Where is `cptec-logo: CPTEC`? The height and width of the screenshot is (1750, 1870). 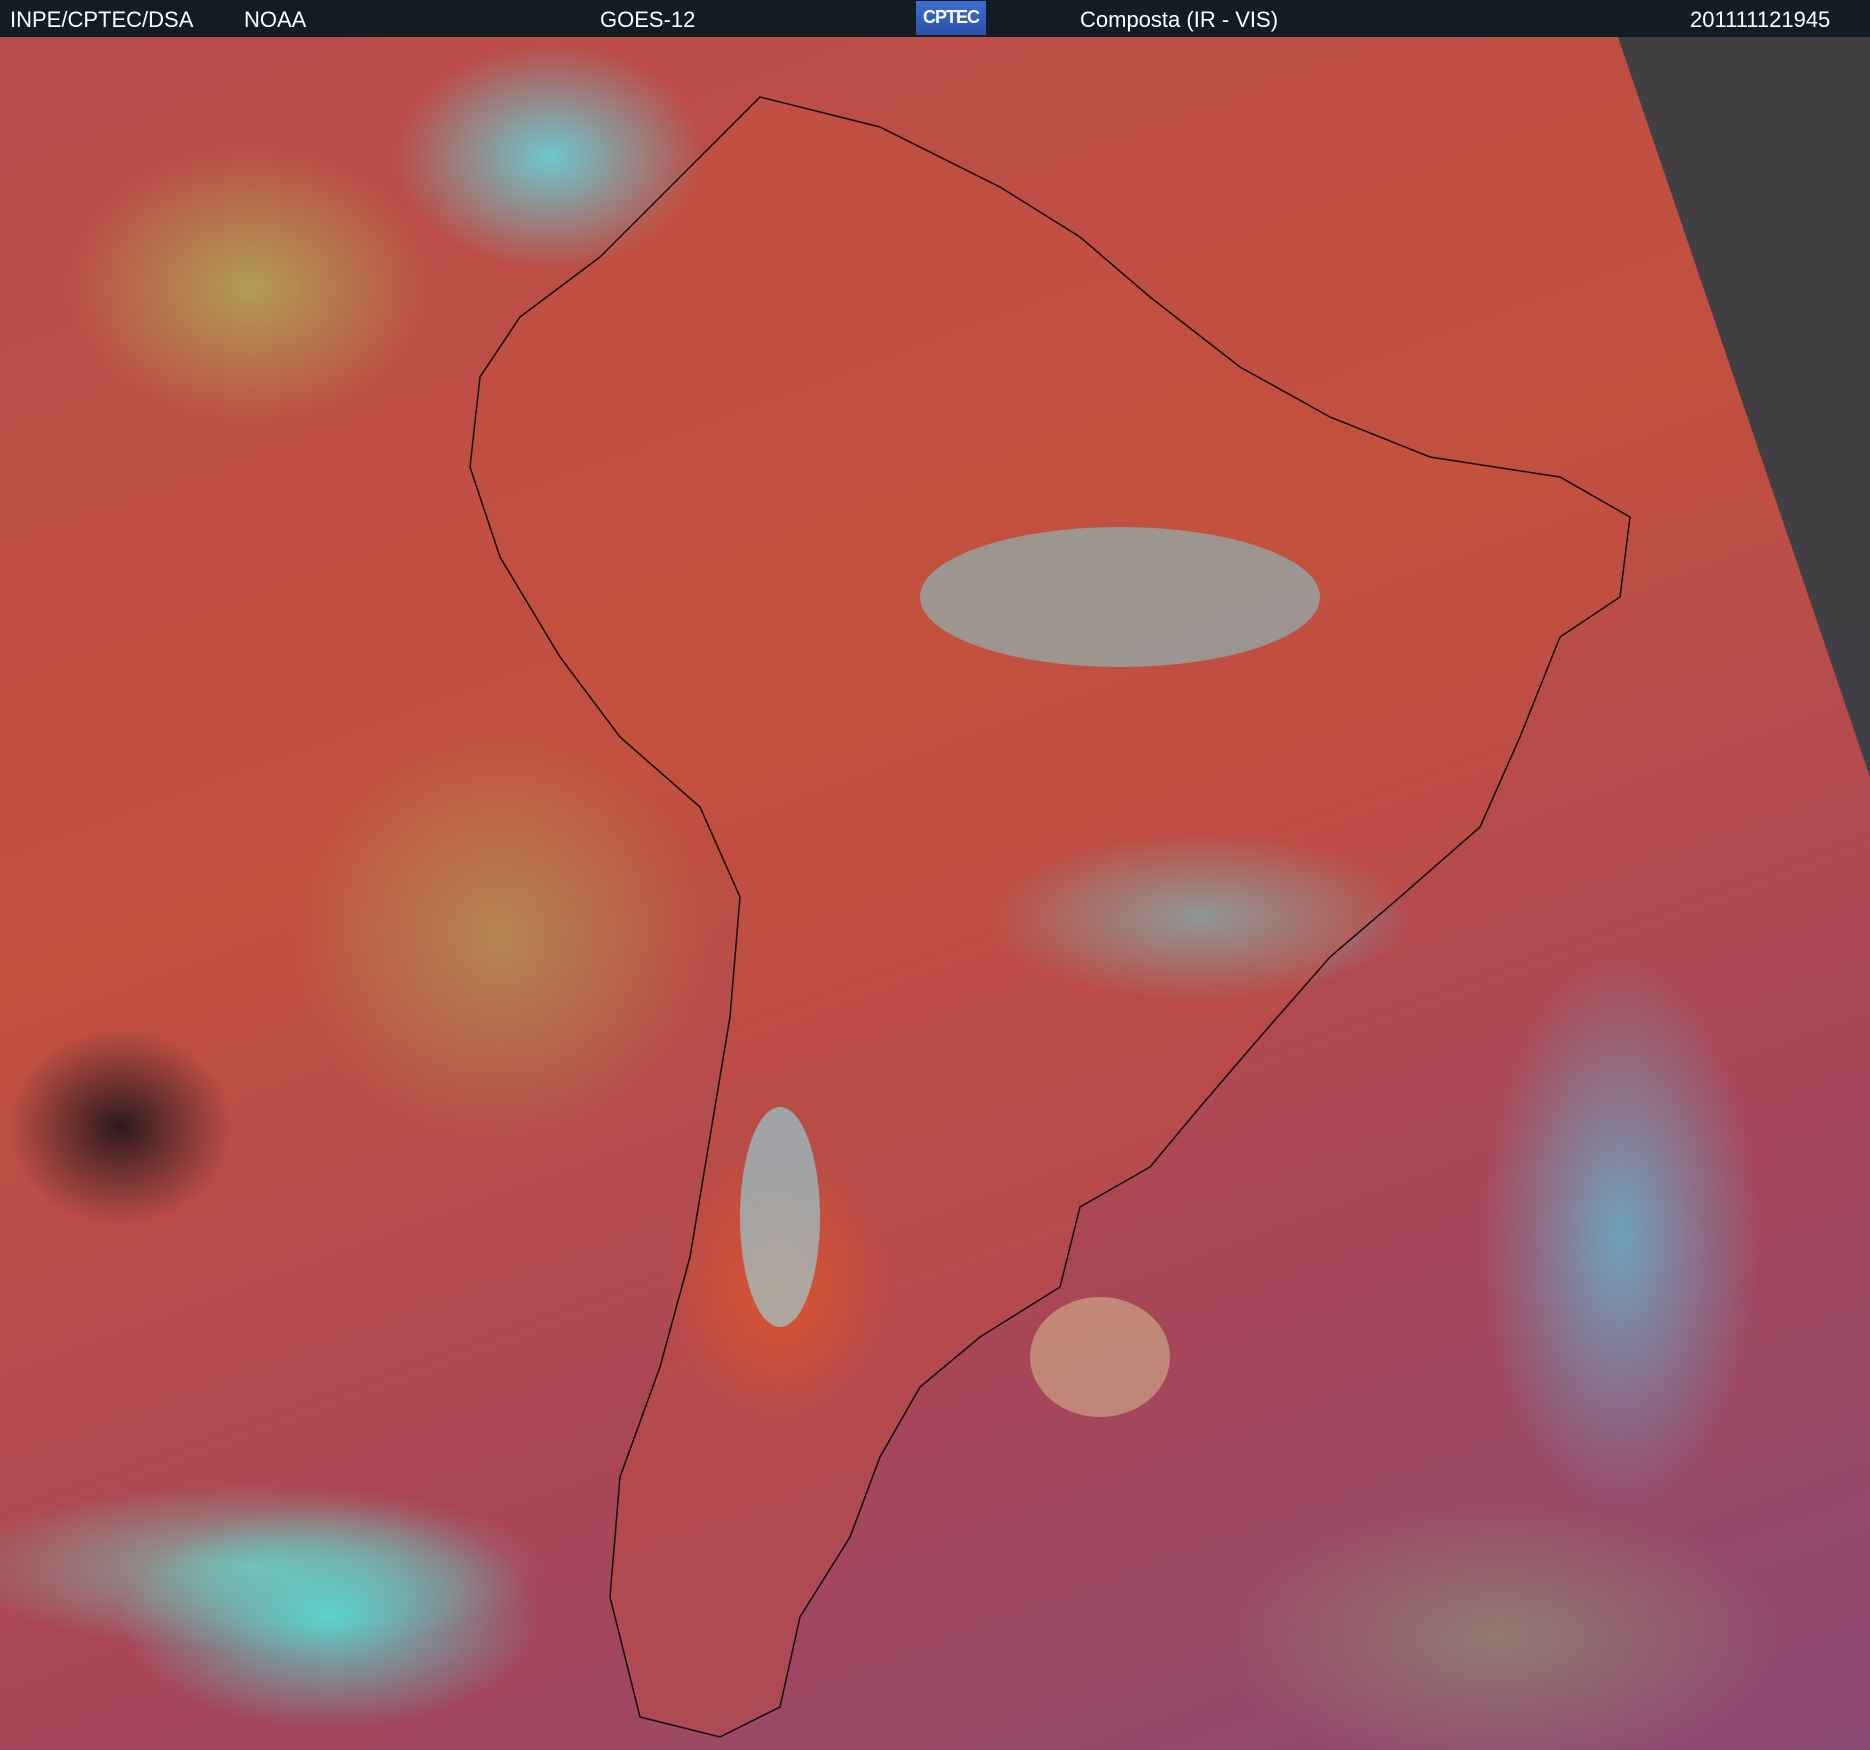
cptec-logo: CPTEC is located at coordinates (951, 18).